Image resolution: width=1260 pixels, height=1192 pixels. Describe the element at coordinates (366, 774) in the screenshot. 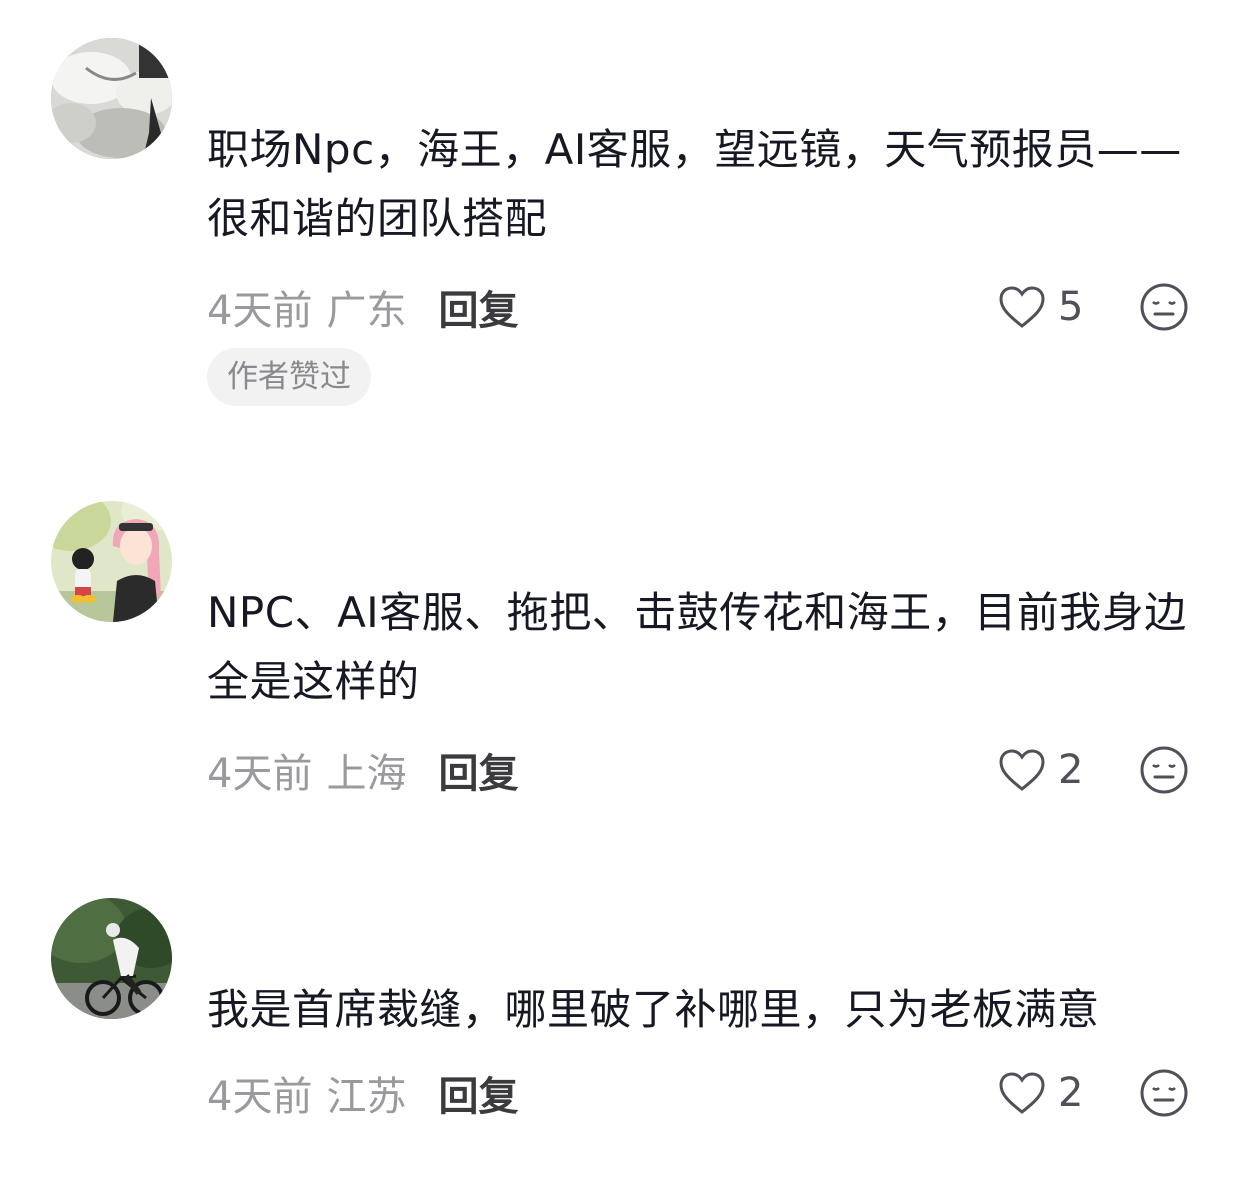

I see `comment-region: 上海` at that location.